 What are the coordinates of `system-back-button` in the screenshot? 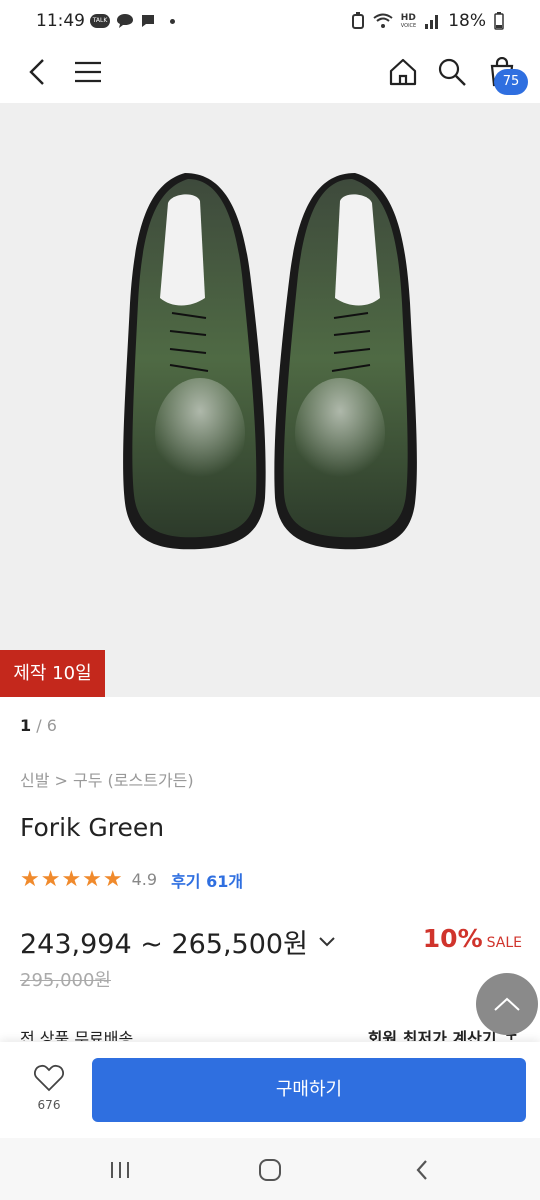 It's located at (422, 1170).